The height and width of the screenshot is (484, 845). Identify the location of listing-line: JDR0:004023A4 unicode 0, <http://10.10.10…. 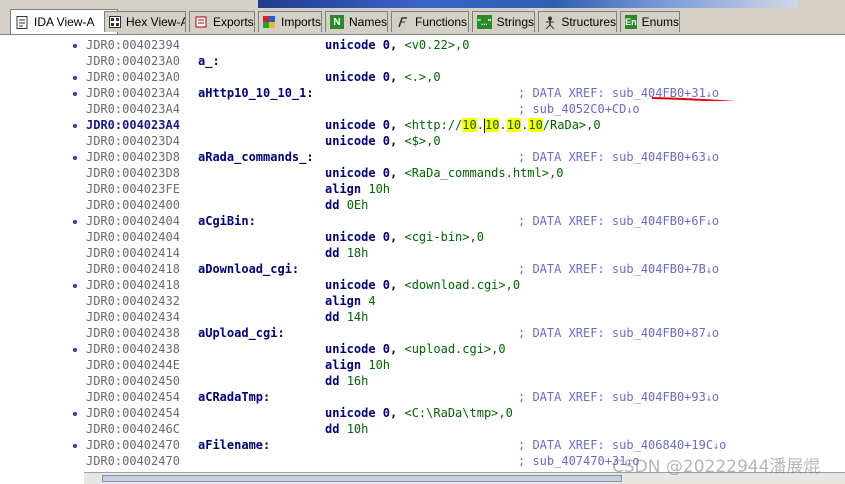
(464, 125).